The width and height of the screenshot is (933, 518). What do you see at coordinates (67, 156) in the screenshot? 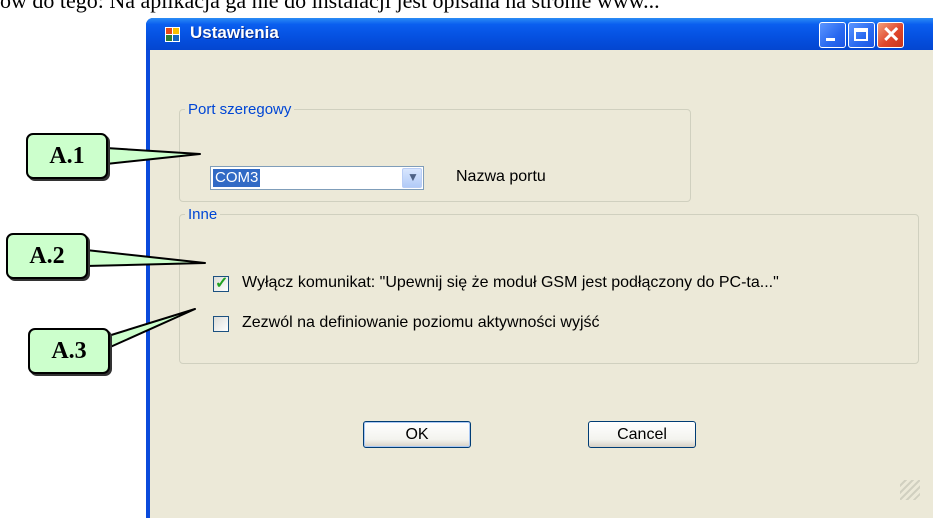
I see `callout-a1: A.1` at bounding box center [67, 156].